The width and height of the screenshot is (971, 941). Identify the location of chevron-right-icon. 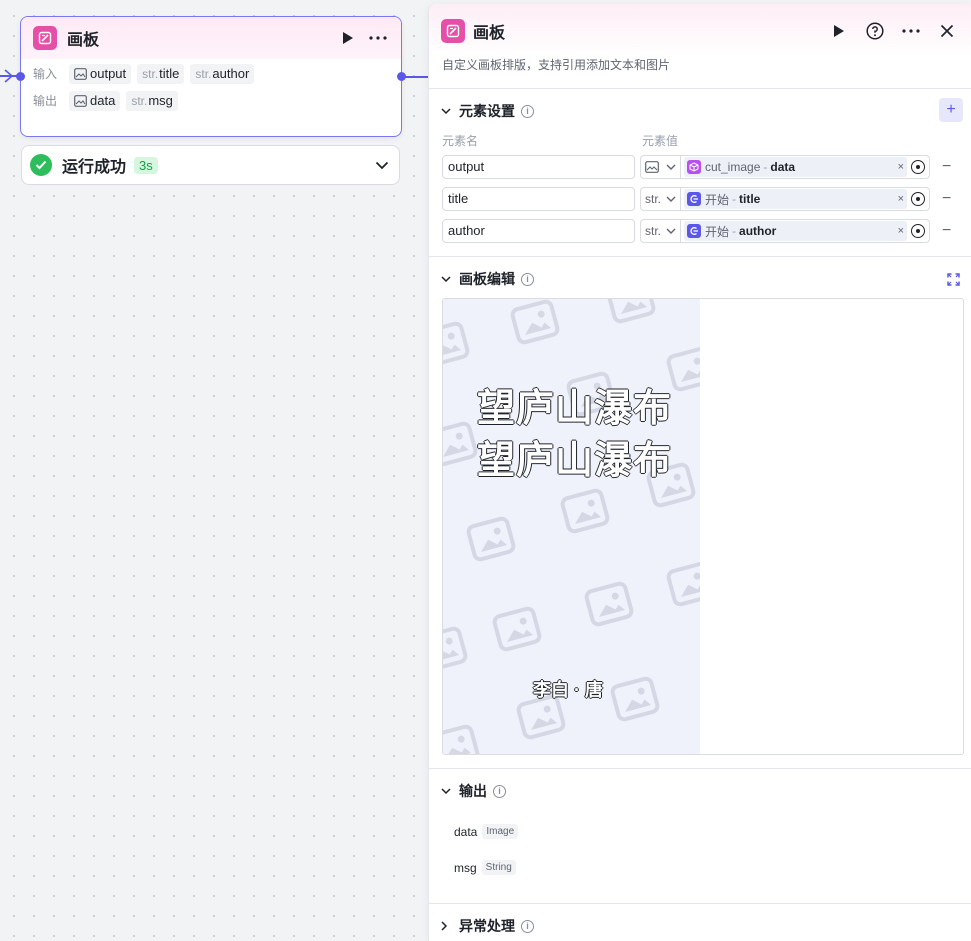
(444, 926).